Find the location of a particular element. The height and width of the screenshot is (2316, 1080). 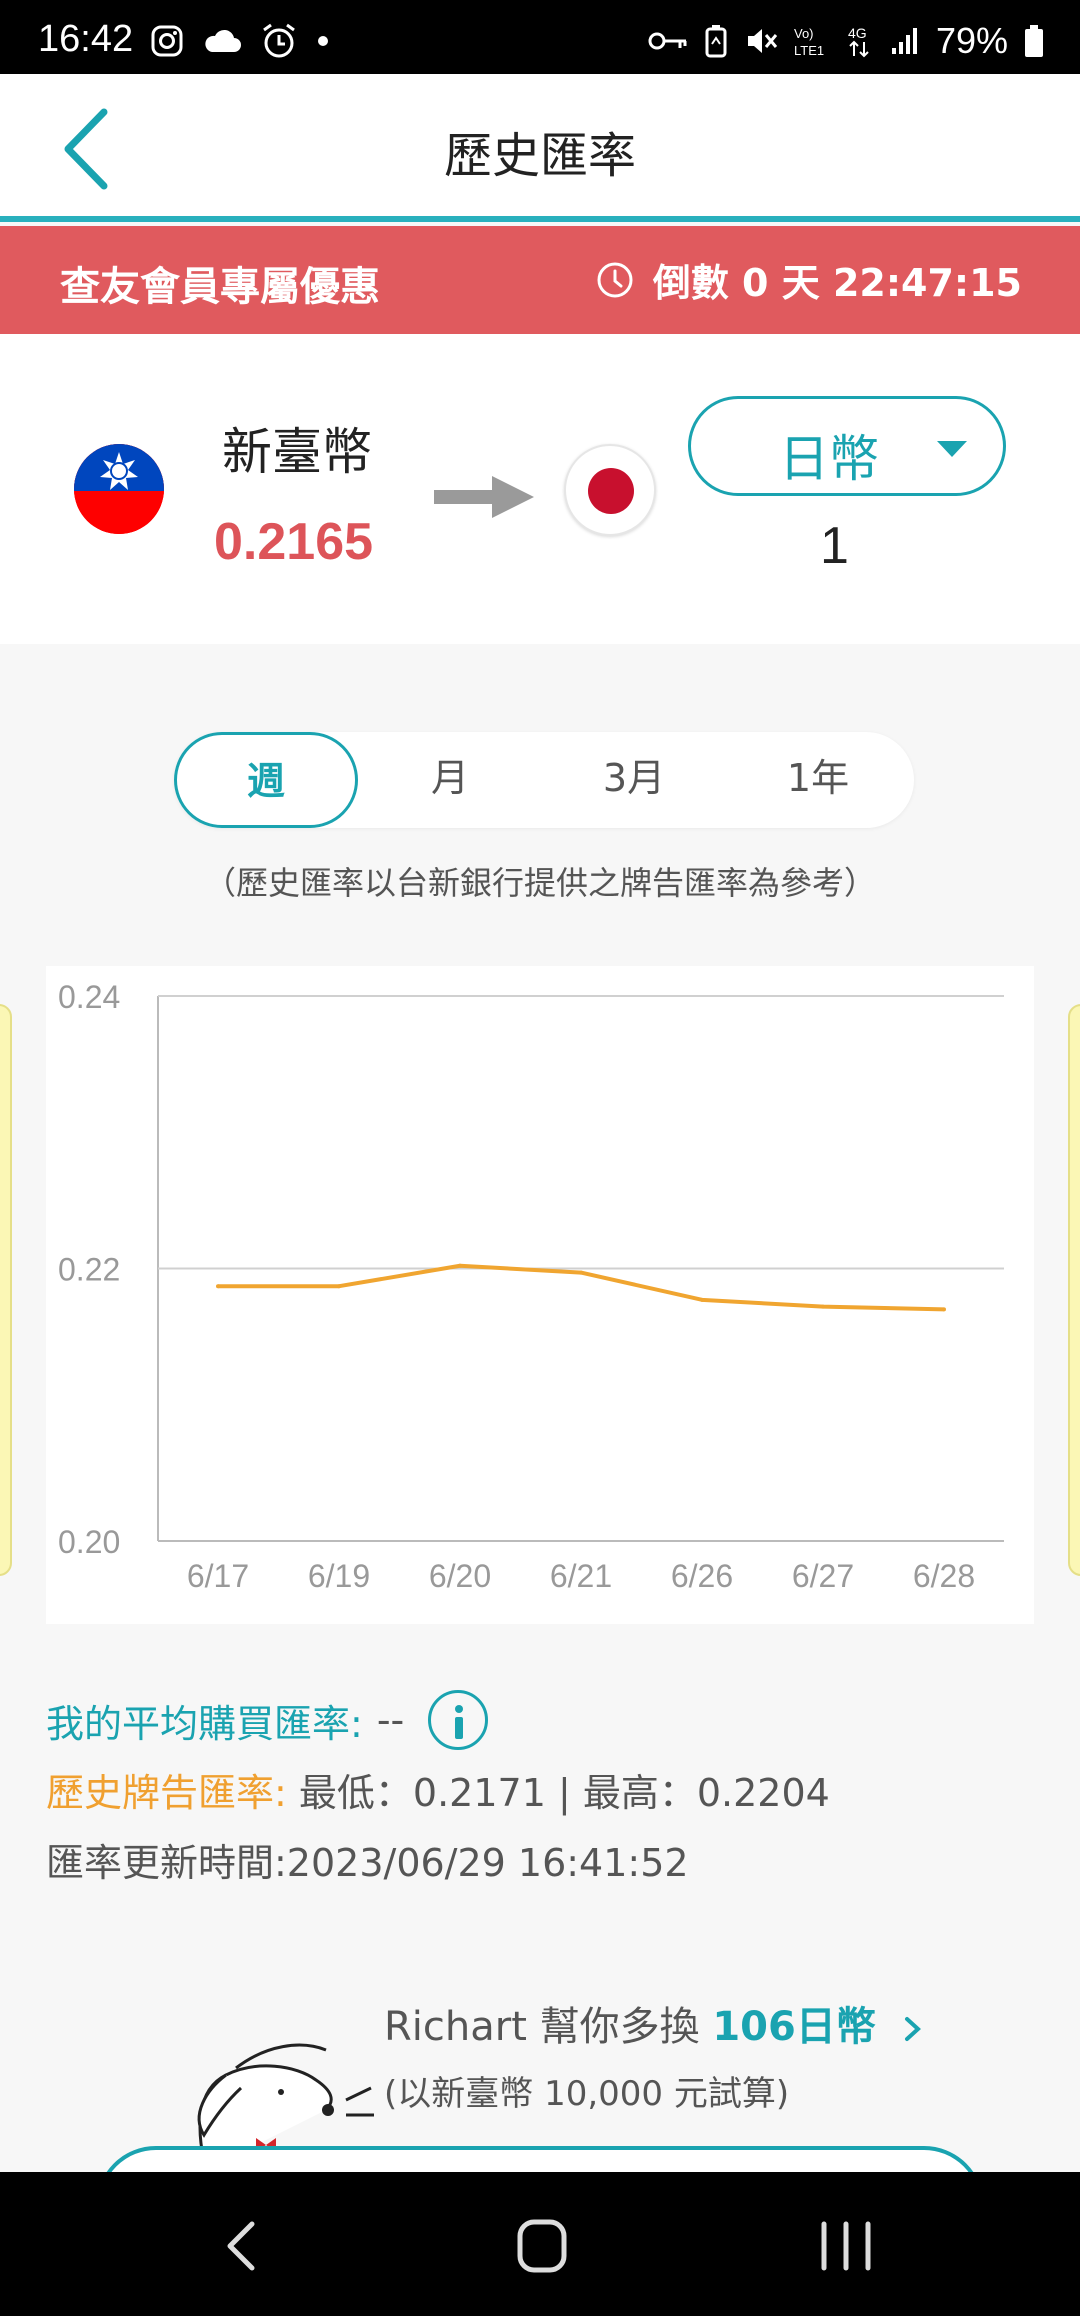

rate-source-note: （歷史匯率以台新銀行提供之牌告匯率為參考） is located at coordinates (539, 883).